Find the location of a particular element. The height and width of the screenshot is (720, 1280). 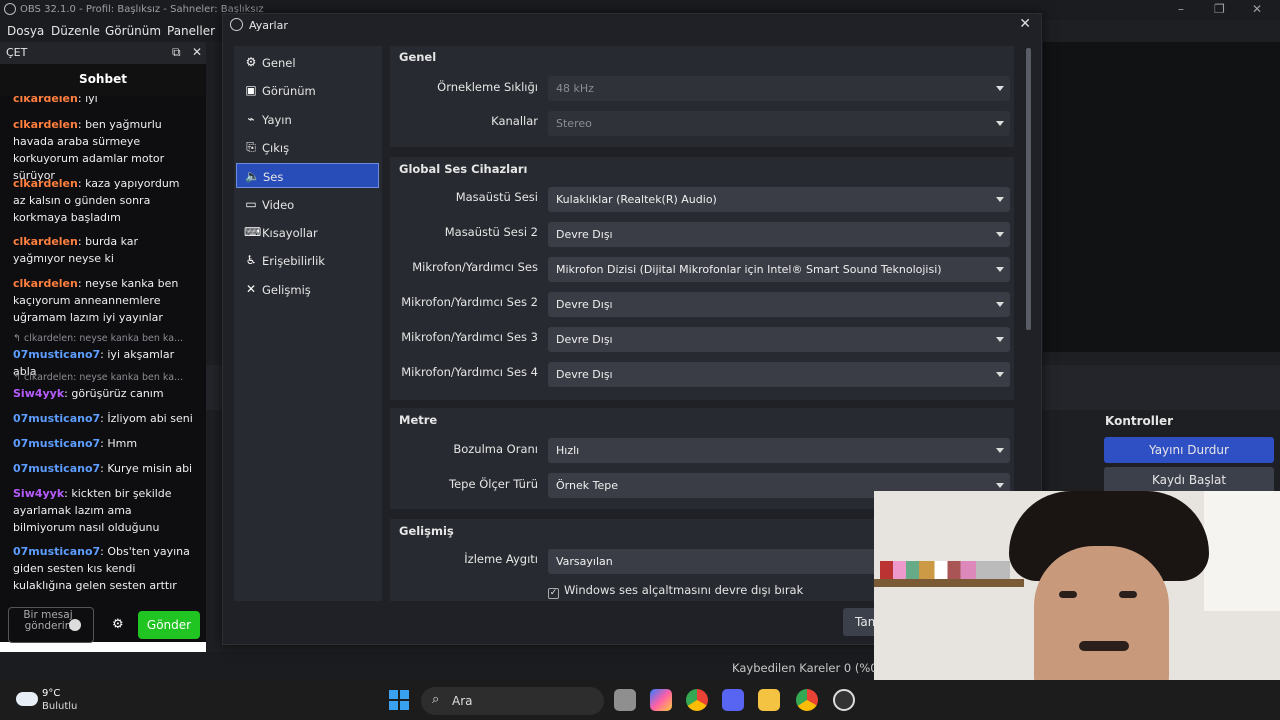

mic-aux-3-select: Devre Dışı is located at coordinates (779, 339).